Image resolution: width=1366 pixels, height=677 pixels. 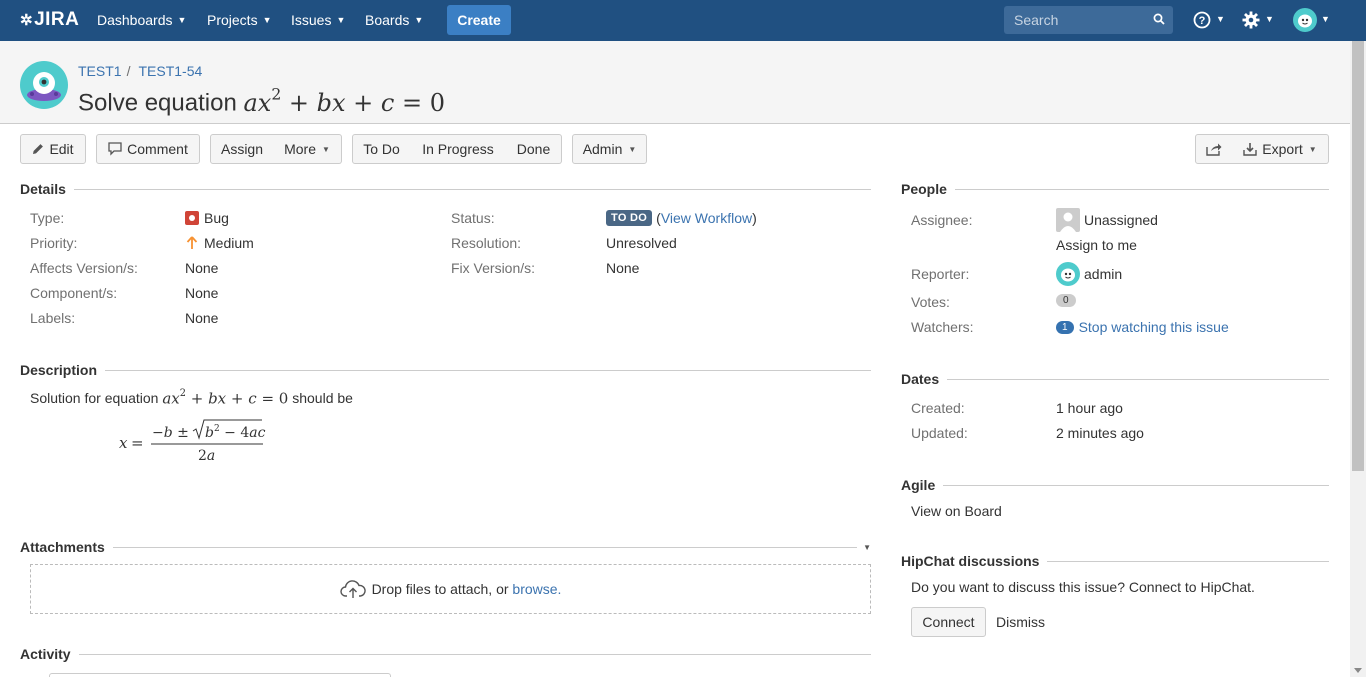 I want to click on quadratic-formula-equation: x = −b ± b2 − 4ac 2a, so click(x=192, y=441).